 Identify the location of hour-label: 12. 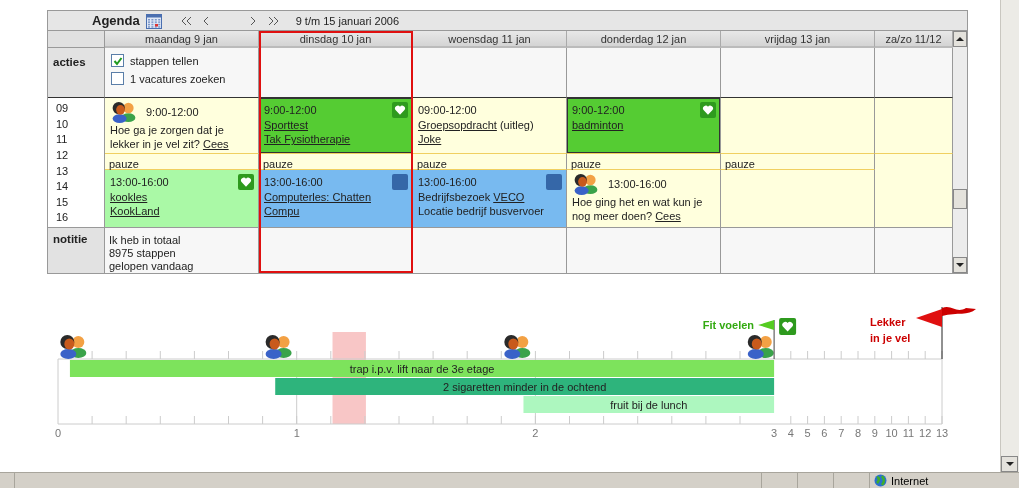
(63, 155).